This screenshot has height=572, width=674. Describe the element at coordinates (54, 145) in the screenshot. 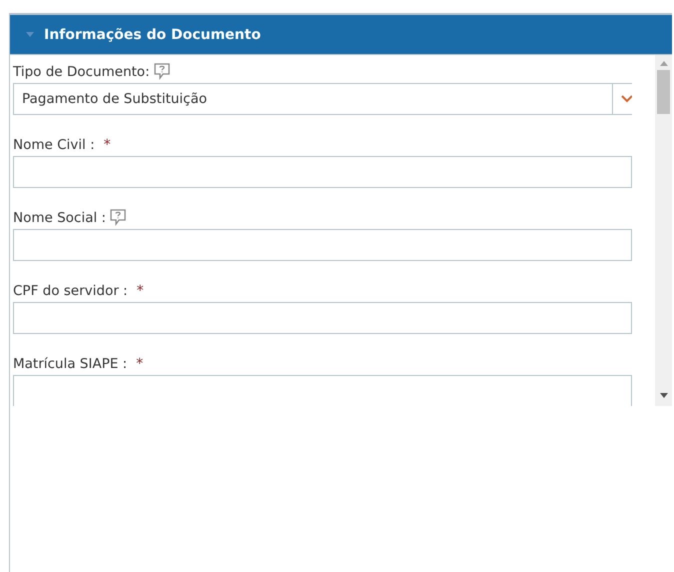

I see `field-label: Nome Civil :` at that location.